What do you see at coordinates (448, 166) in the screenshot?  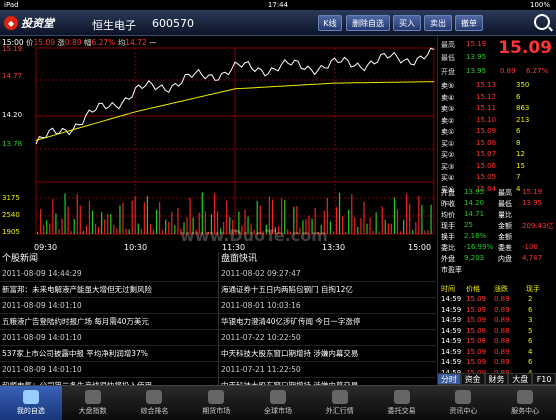 I see `level-label: 买③` at bounding box center [448, 166].